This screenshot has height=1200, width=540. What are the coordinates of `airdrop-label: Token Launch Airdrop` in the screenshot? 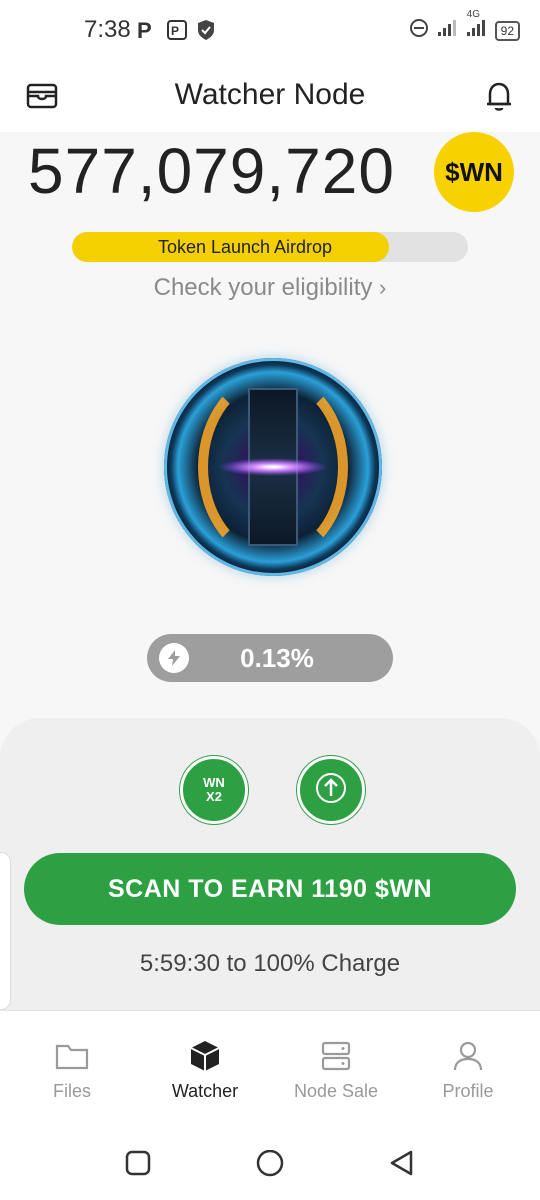 It's located at (245, 247).